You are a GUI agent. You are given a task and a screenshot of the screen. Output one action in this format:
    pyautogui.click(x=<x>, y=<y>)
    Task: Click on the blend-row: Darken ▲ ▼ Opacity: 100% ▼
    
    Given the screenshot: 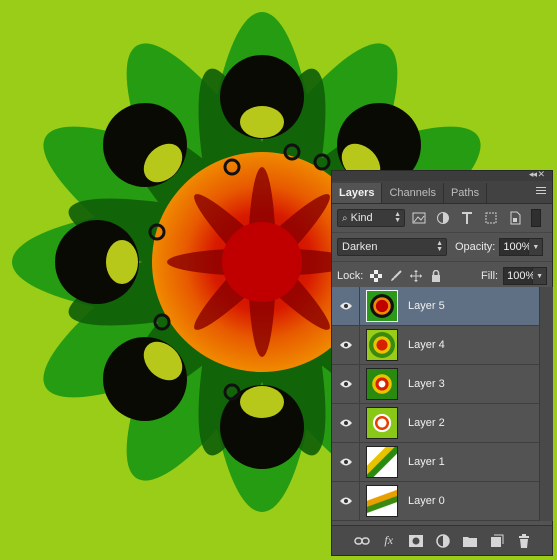 What is the action you would take?
    pyautogui.click(x=442, y=247)
    